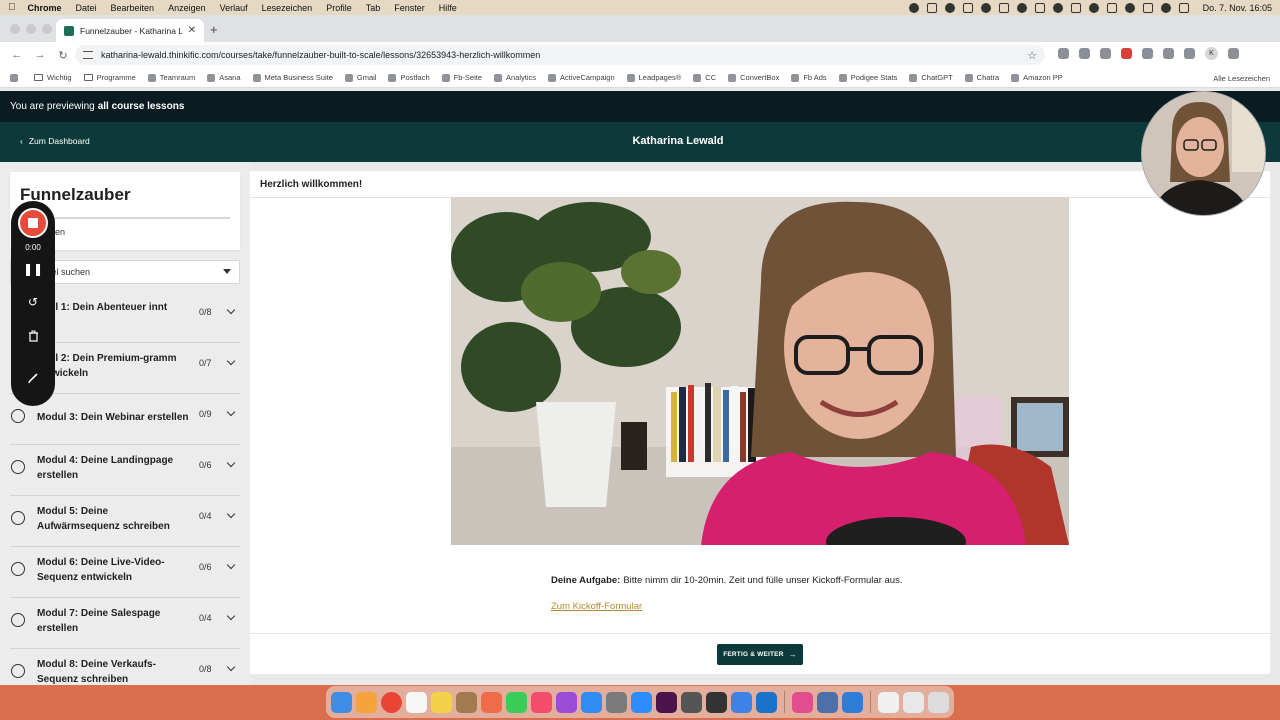  Describe the element at coordinates (171, 77) in the screenshot. I see `bookmark-item: Teamraum` at that location.